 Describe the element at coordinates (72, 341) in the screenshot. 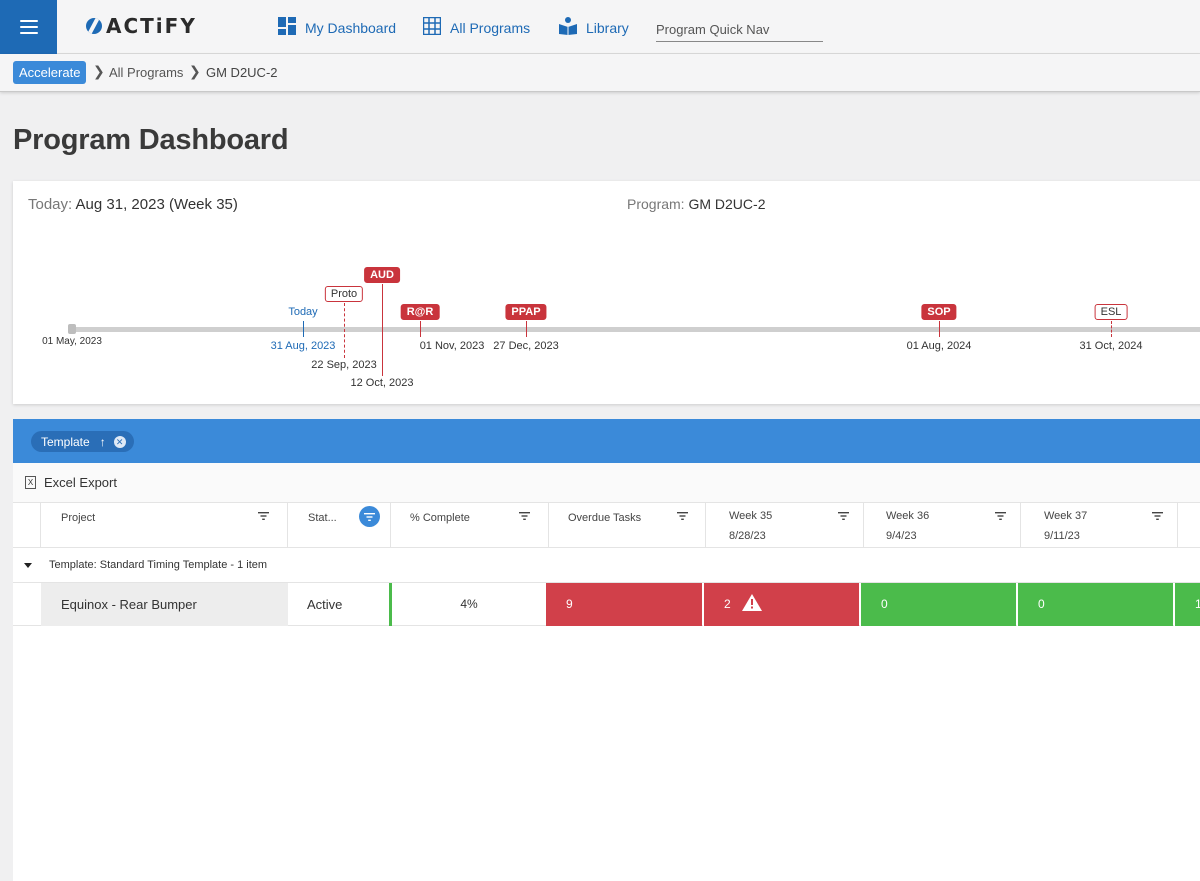

I see `timeline-start-date: 01 May, 2023` at that location.